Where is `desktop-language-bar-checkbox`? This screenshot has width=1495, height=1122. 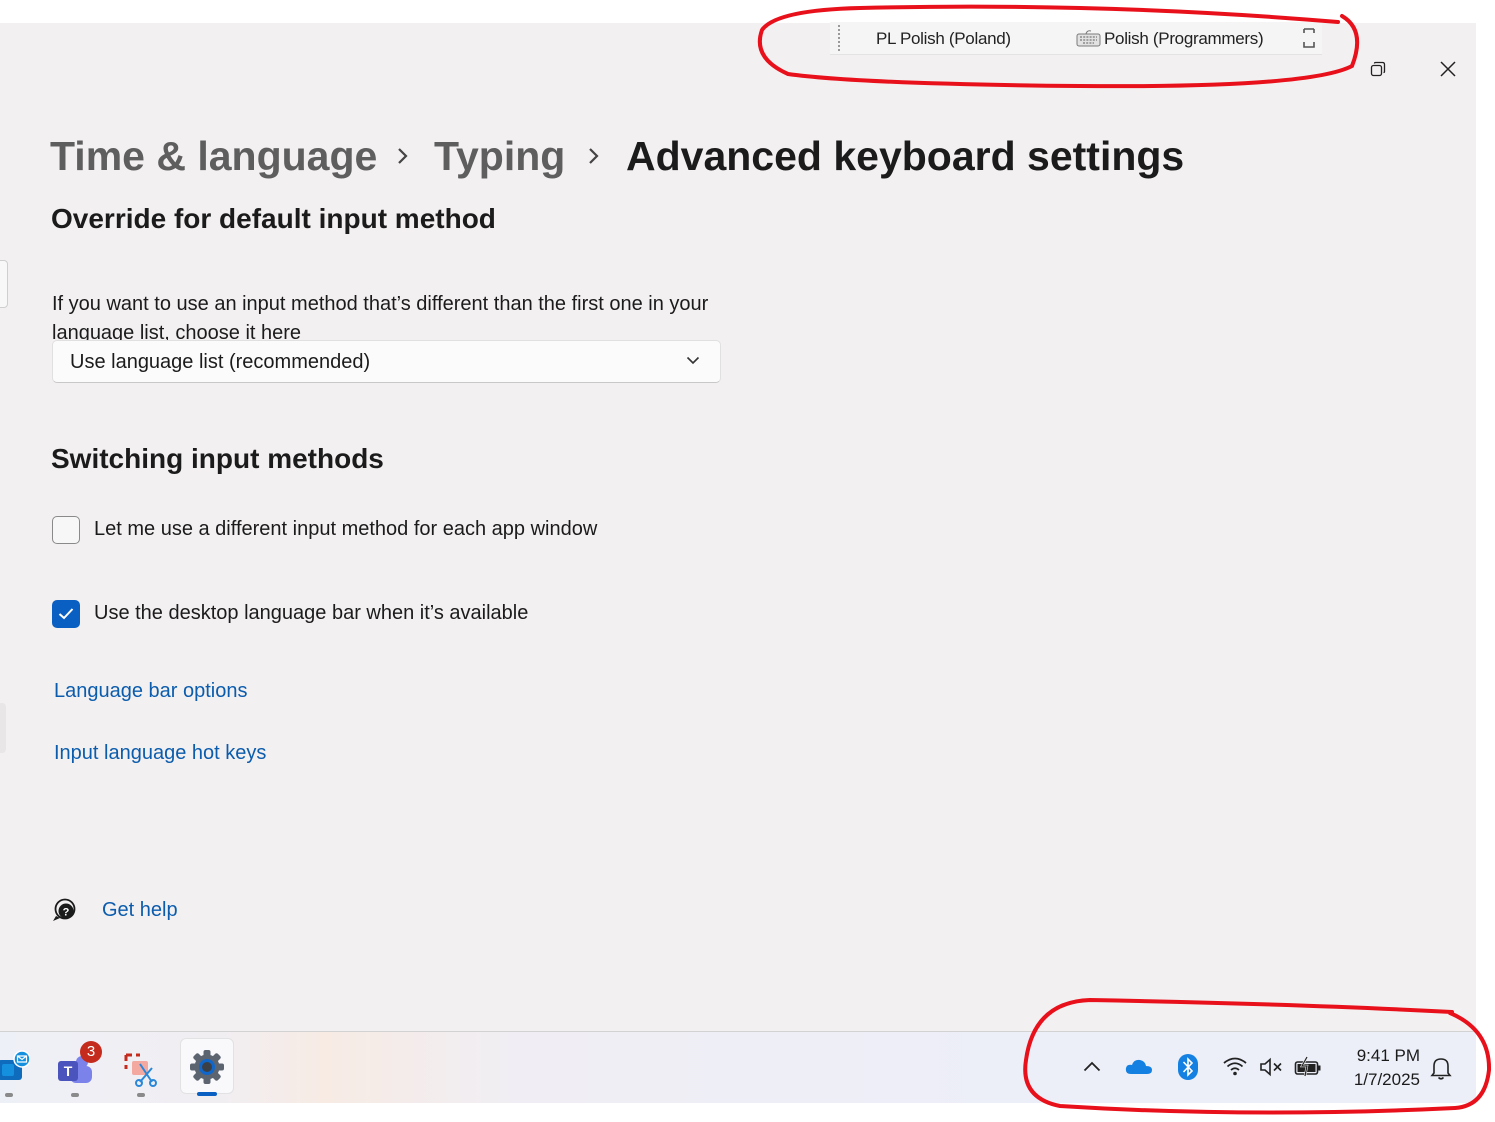
desktop-language-bar-checkbox is located at coordinates (66, 614).